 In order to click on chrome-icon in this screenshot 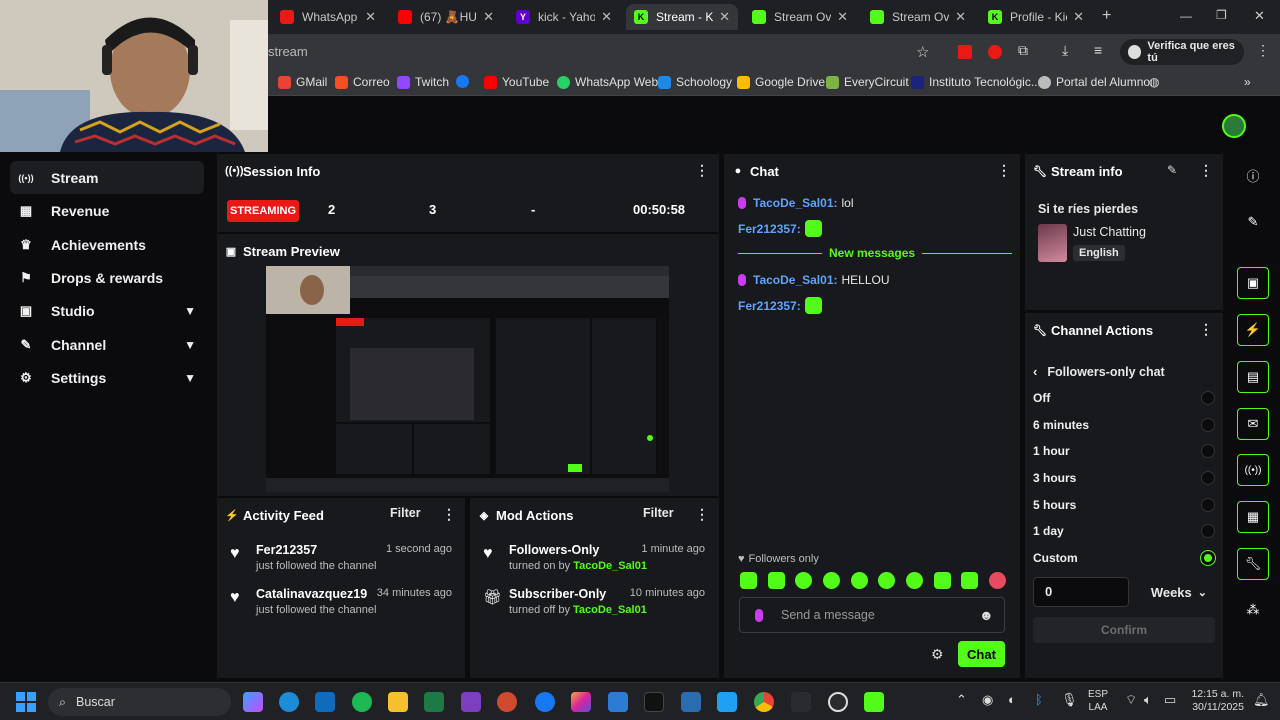, I will do `click(764, 702)`.